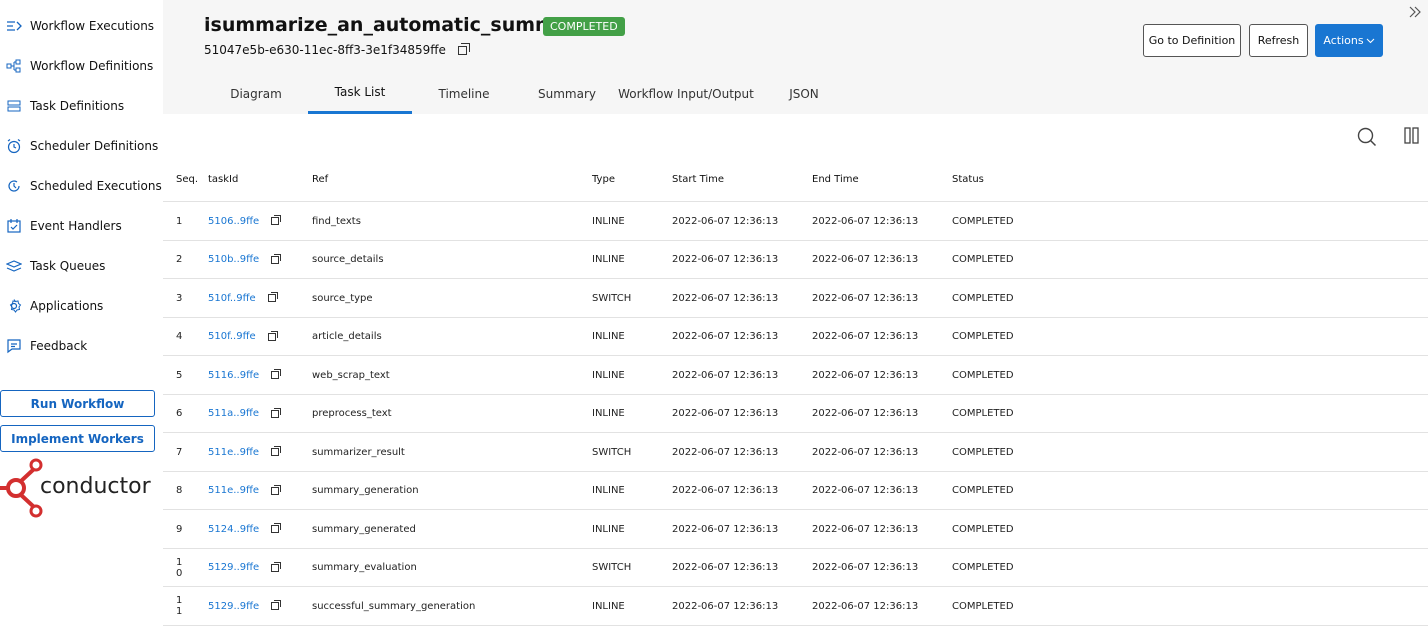 Image resolution: width=1428 pixels, height=628 pixels. Describe the element at coordinates (77, 438) in the screenshot. I see `implement-workers-button: Implement Workers` at that location.